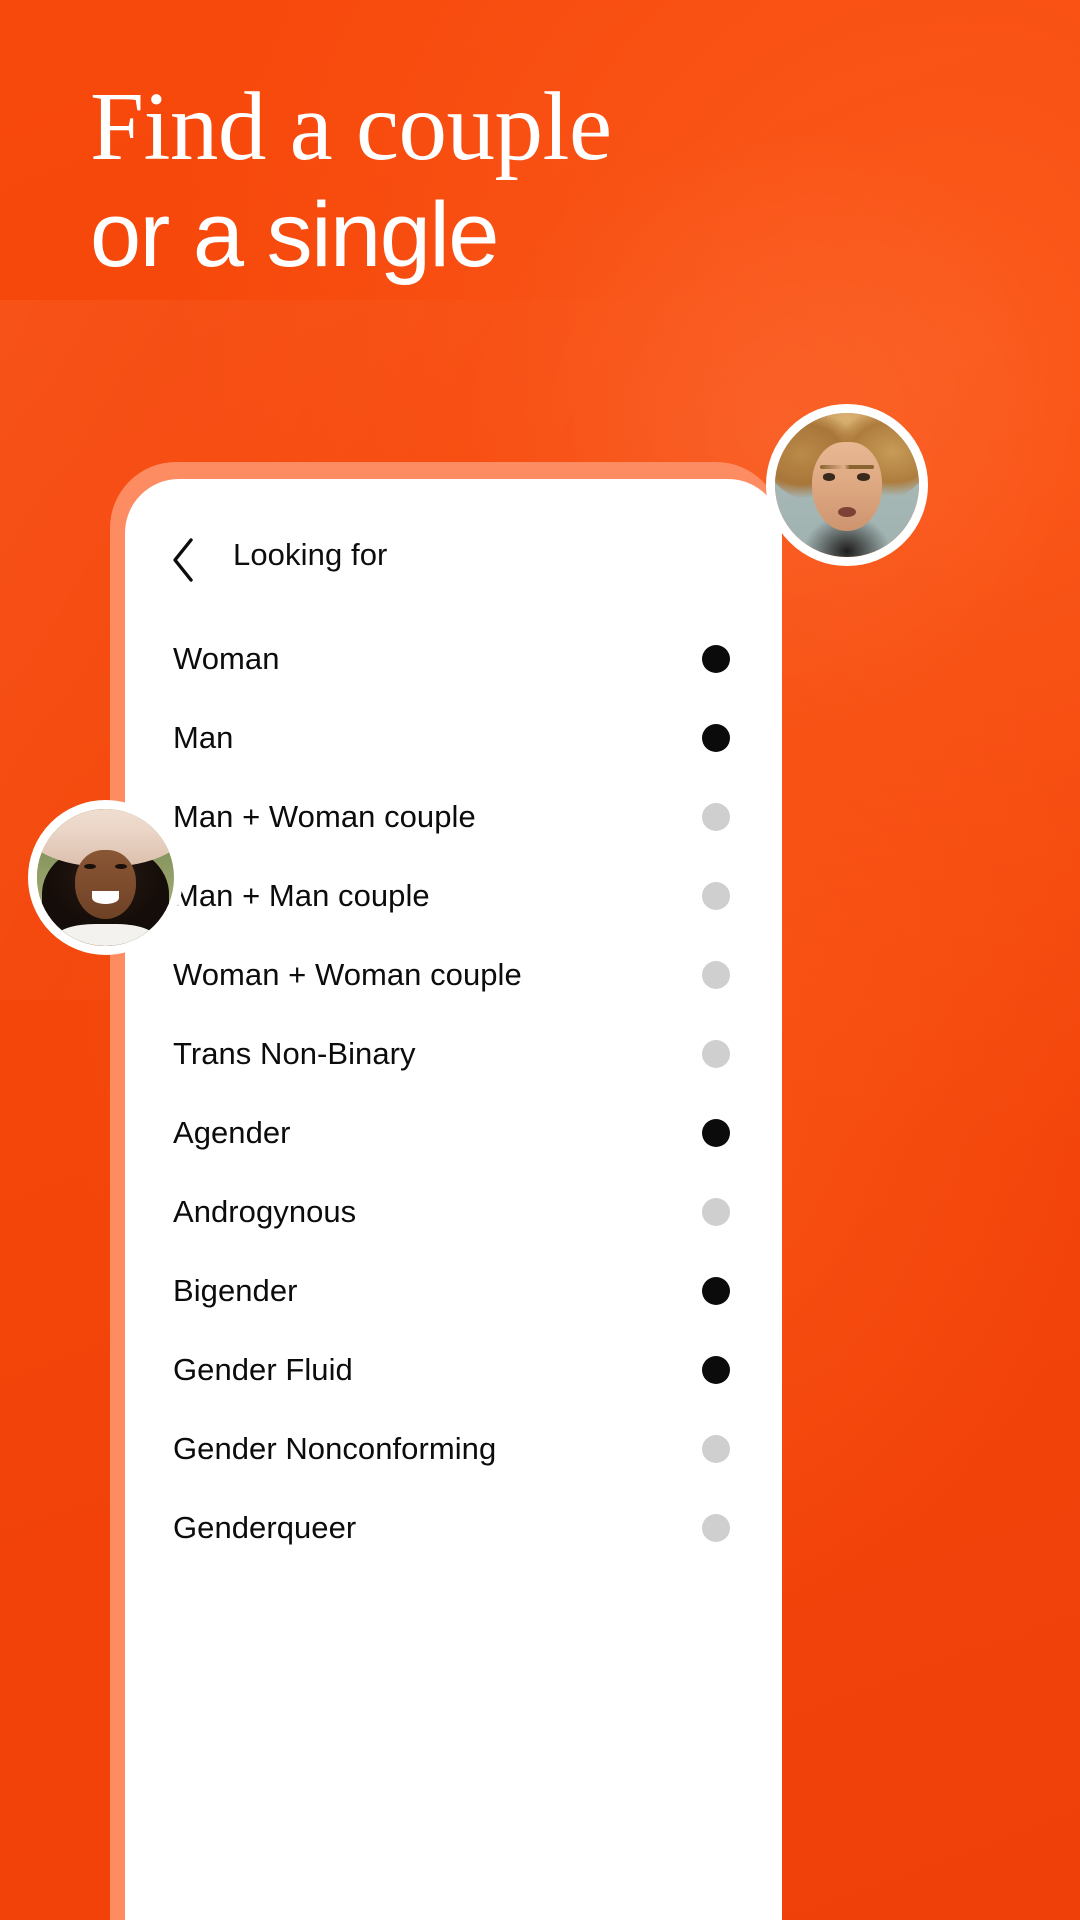  I want to click on avatar-top-right, so click(847, 485).